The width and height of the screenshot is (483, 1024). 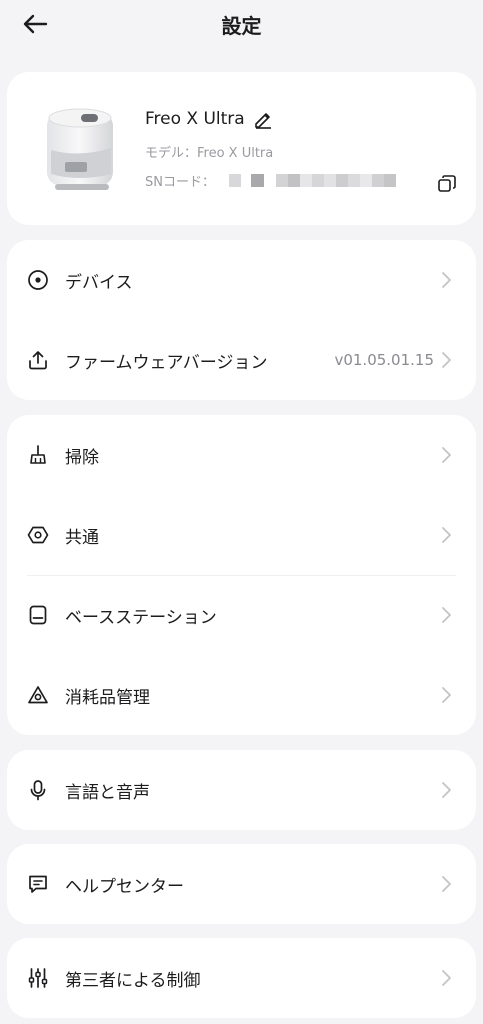 I want to click on copy-icon, so click(x=447, y=184).